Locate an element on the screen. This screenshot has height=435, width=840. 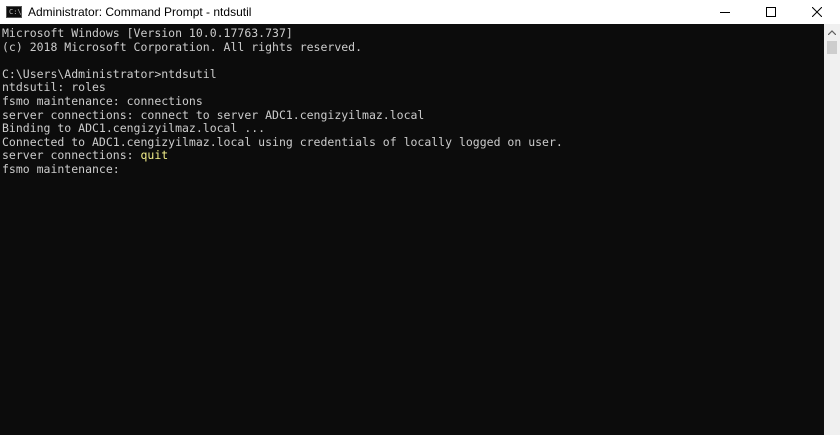
console-line-text: C:\Users\Administrator>ntdsutil is located at coordinates (109, 73).